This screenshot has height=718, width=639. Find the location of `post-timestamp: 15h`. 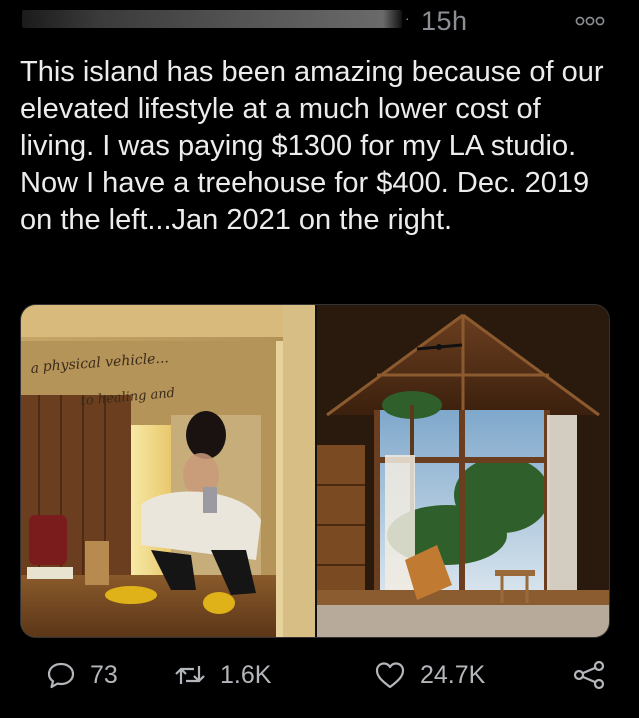

post-timestamp: 15h is located at coordinates (444, 21).